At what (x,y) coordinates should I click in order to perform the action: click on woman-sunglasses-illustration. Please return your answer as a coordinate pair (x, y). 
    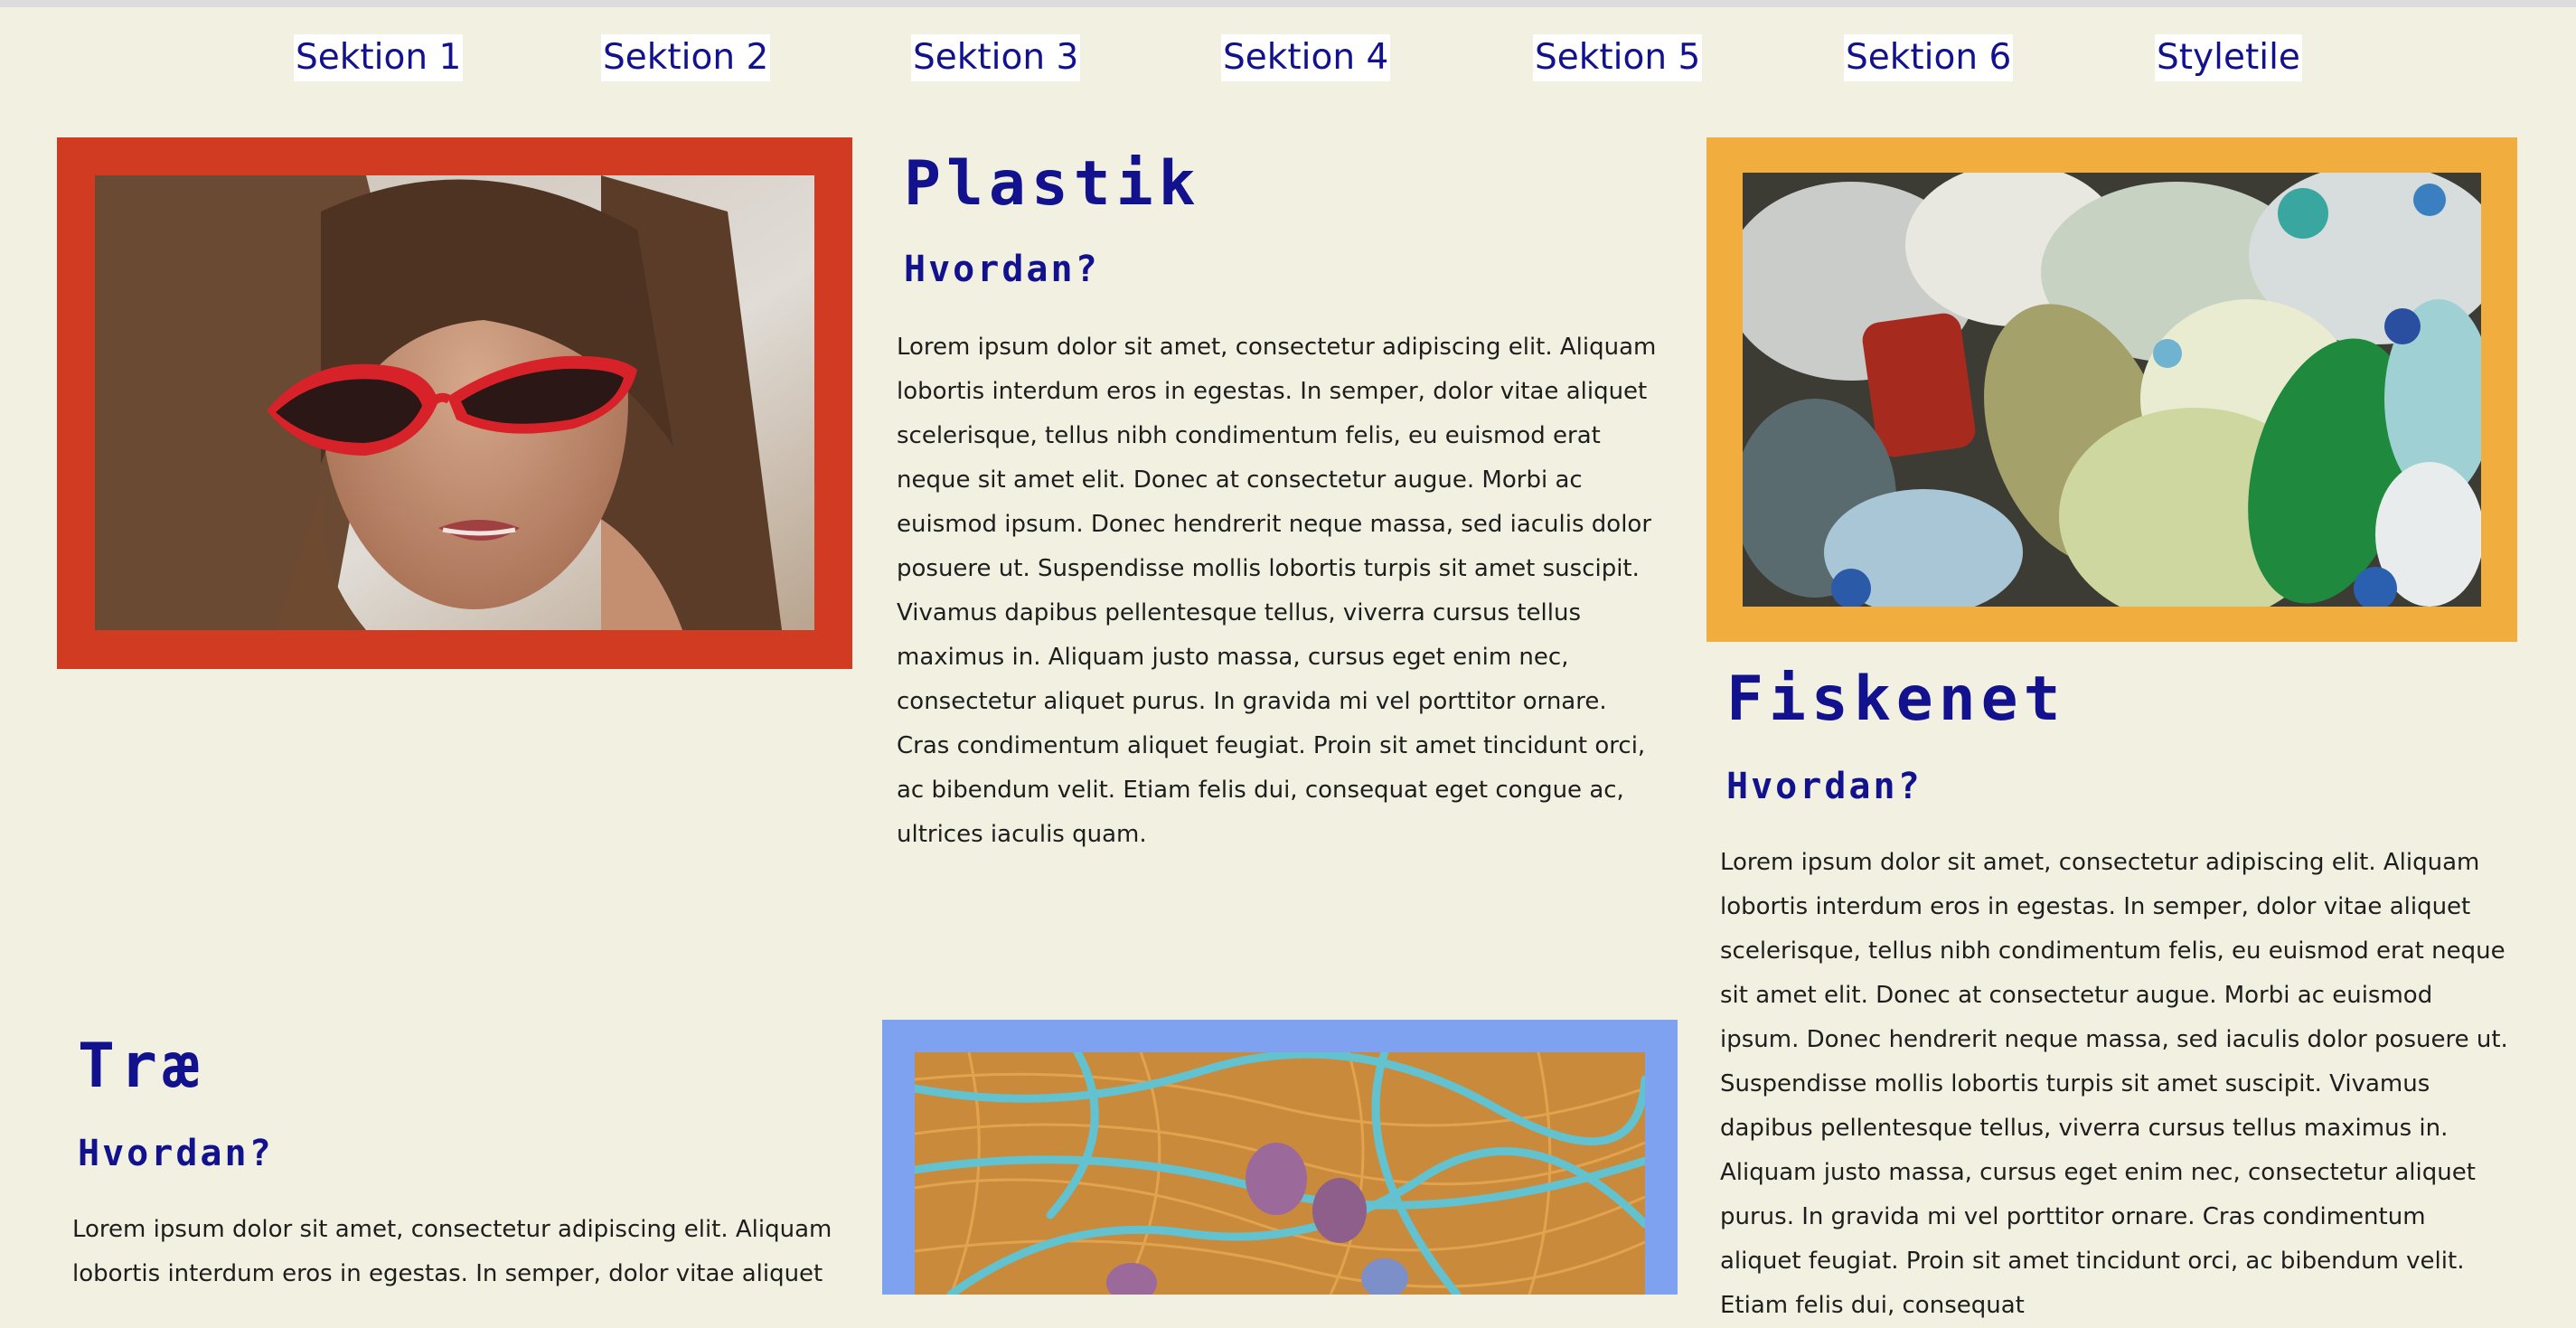
    Looking at the image, I should click on (454, 403).